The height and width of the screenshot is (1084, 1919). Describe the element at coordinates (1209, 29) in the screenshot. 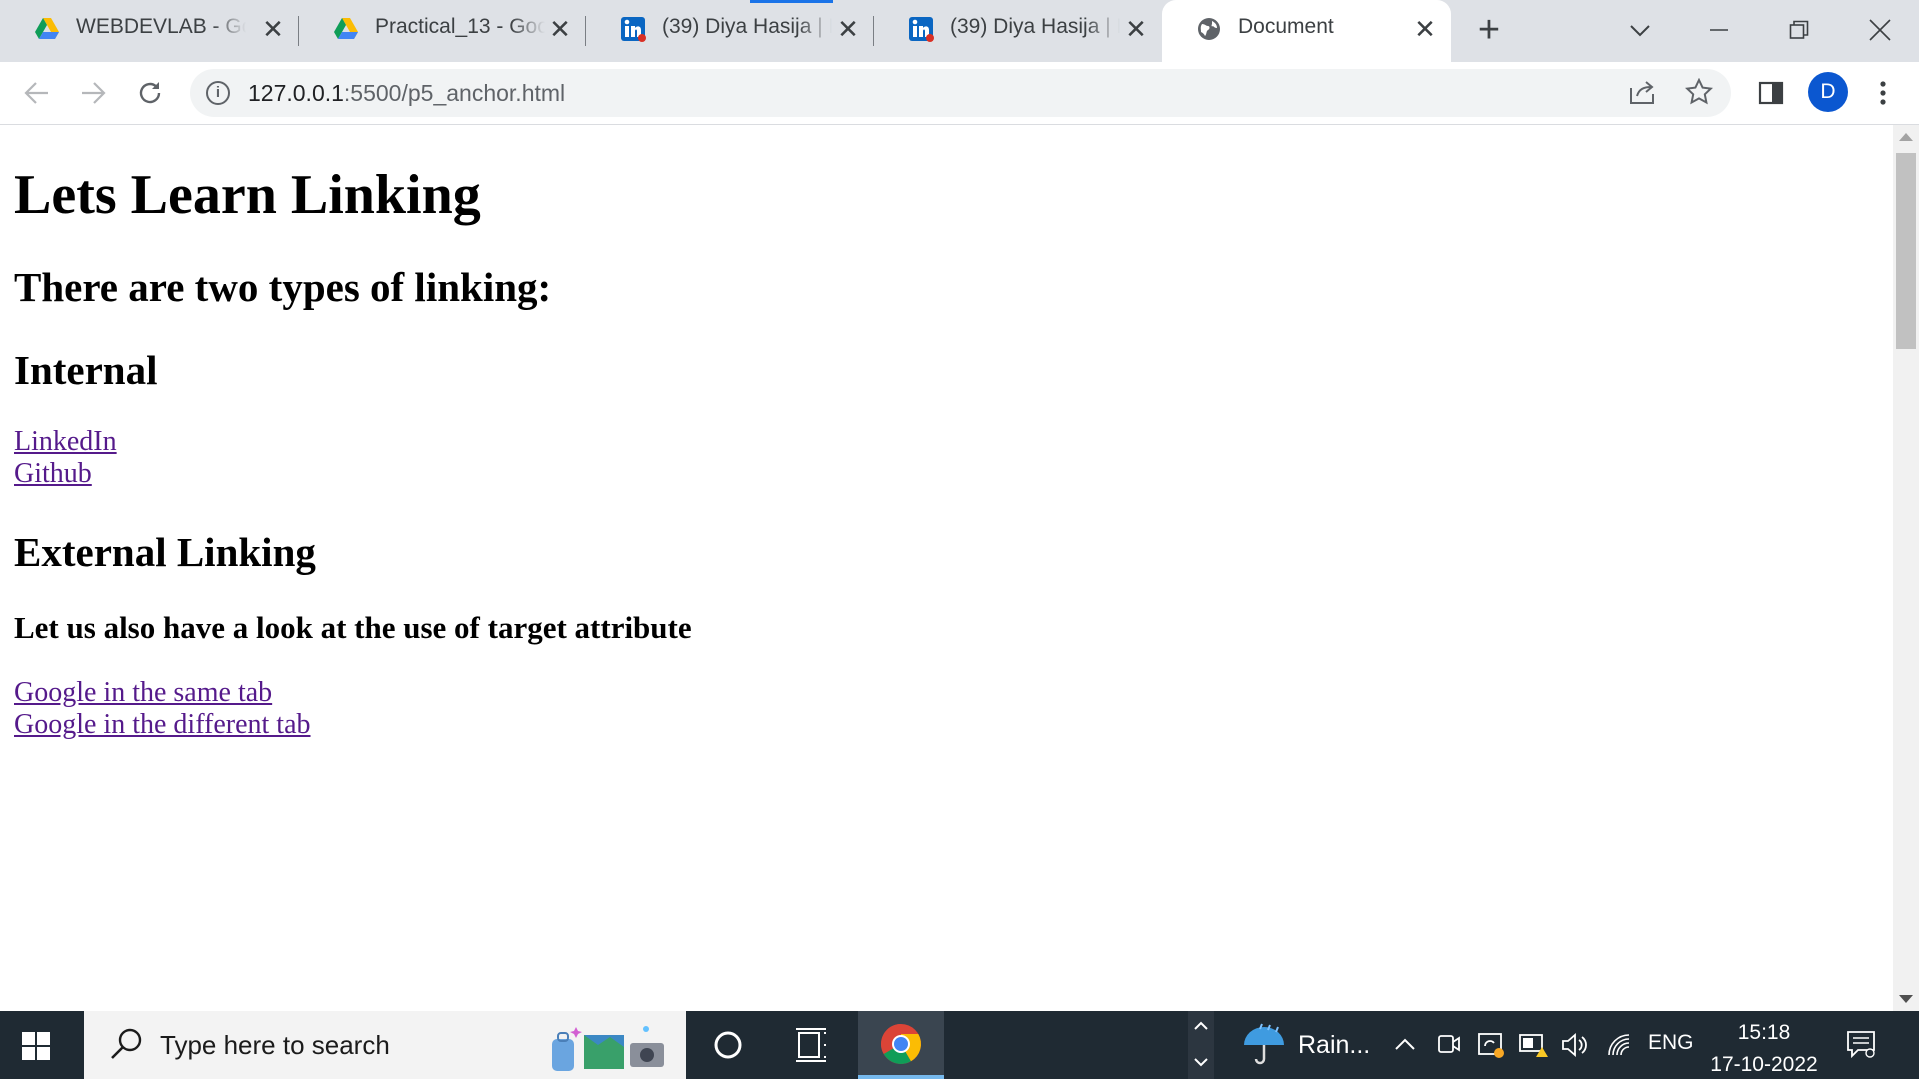

I see `globe-icon` at that location.